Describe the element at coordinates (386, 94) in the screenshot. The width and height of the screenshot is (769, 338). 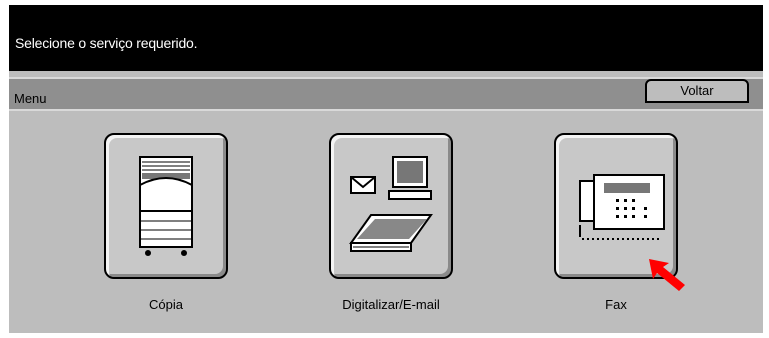
I see `menu-bar: Menu Voltar` at that location.